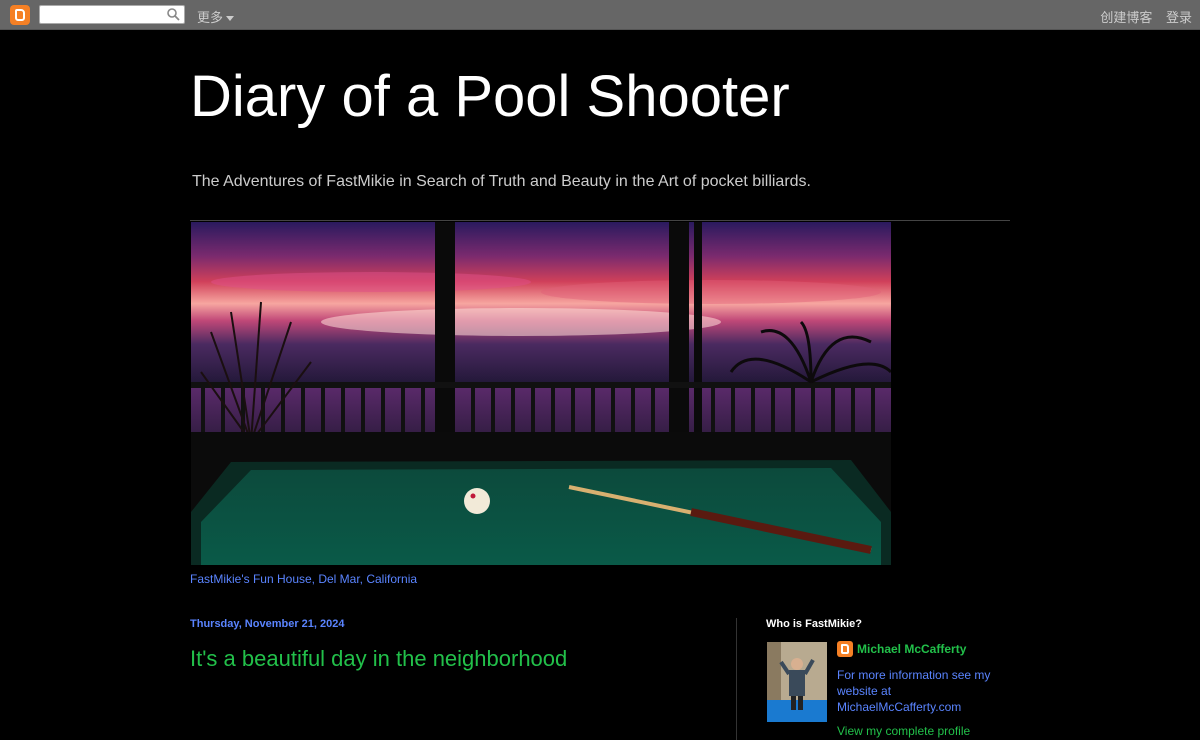 The height and width of the screenshot is (740, 1200). What do you see at coordinates (736, 679) in the screenshot?
I see `sidebar-divider` at bounding box center [736, 679].